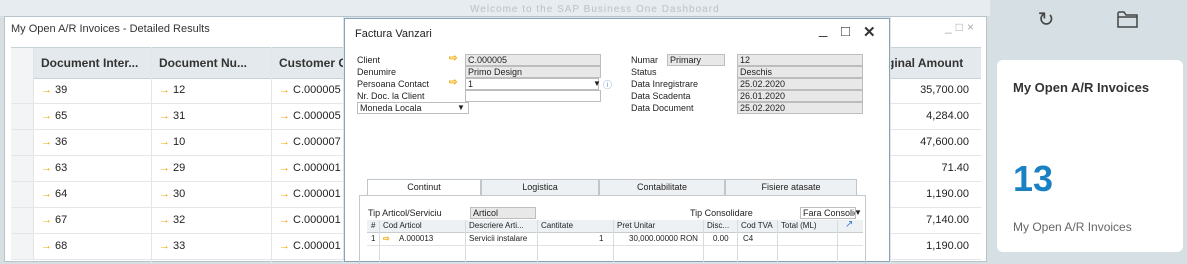  What do you see at coordinates (601, 238) in the screenshot?
I see `line-quantity: 1` at bounding box center [601, 238].